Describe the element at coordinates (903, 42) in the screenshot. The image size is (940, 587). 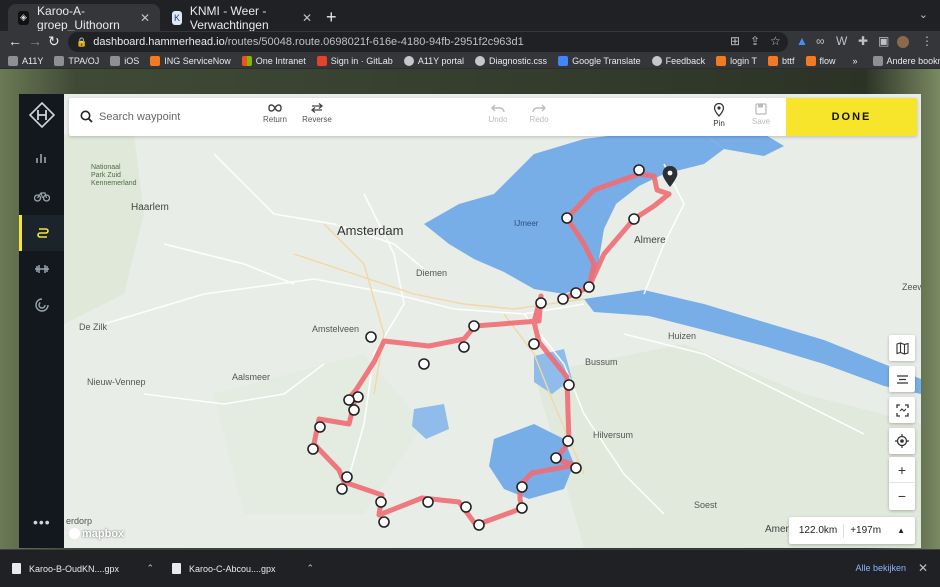
I see `profile-avatar` at that location.